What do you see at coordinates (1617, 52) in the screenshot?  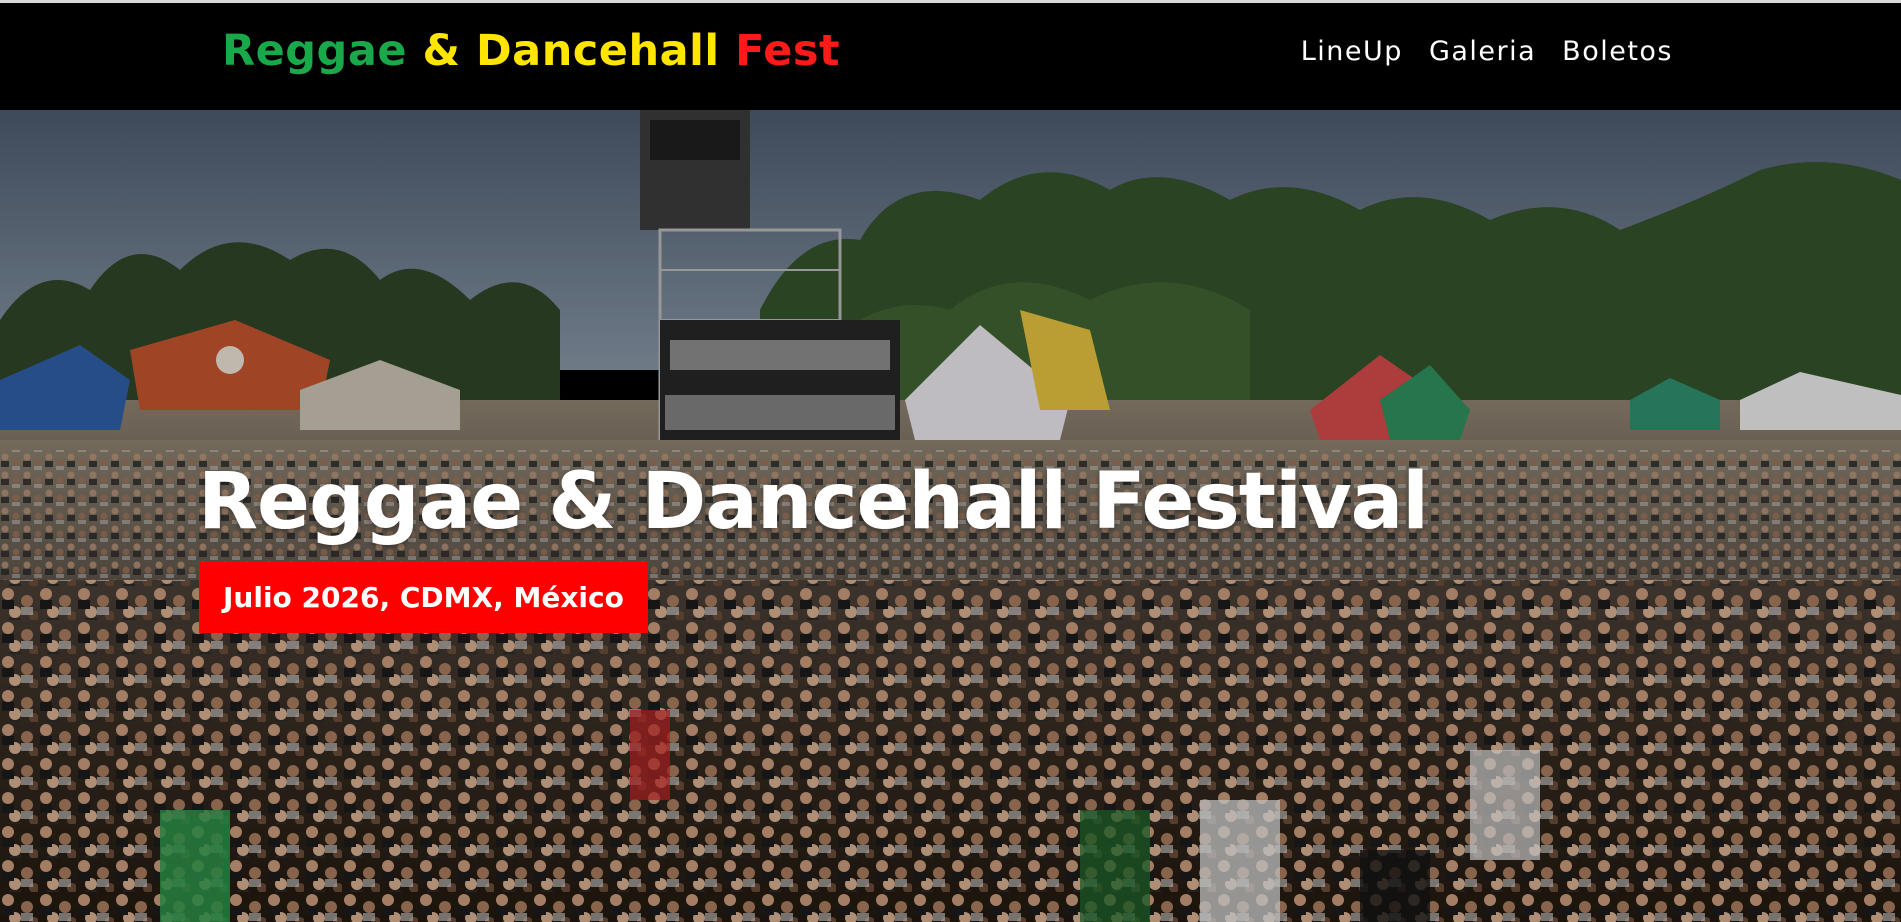 I see `nav-link-boletos: Boletos` at bounding box center [1617, 52].